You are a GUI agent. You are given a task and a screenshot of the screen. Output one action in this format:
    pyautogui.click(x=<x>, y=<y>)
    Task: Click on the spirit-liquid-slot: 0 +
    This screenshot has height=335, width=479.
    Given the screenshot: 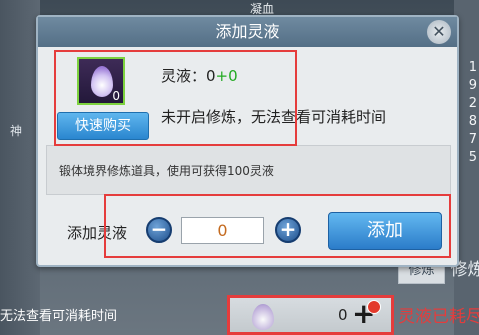 What is the action you would take?
    pyautogui.click(x=310, y=315)
    